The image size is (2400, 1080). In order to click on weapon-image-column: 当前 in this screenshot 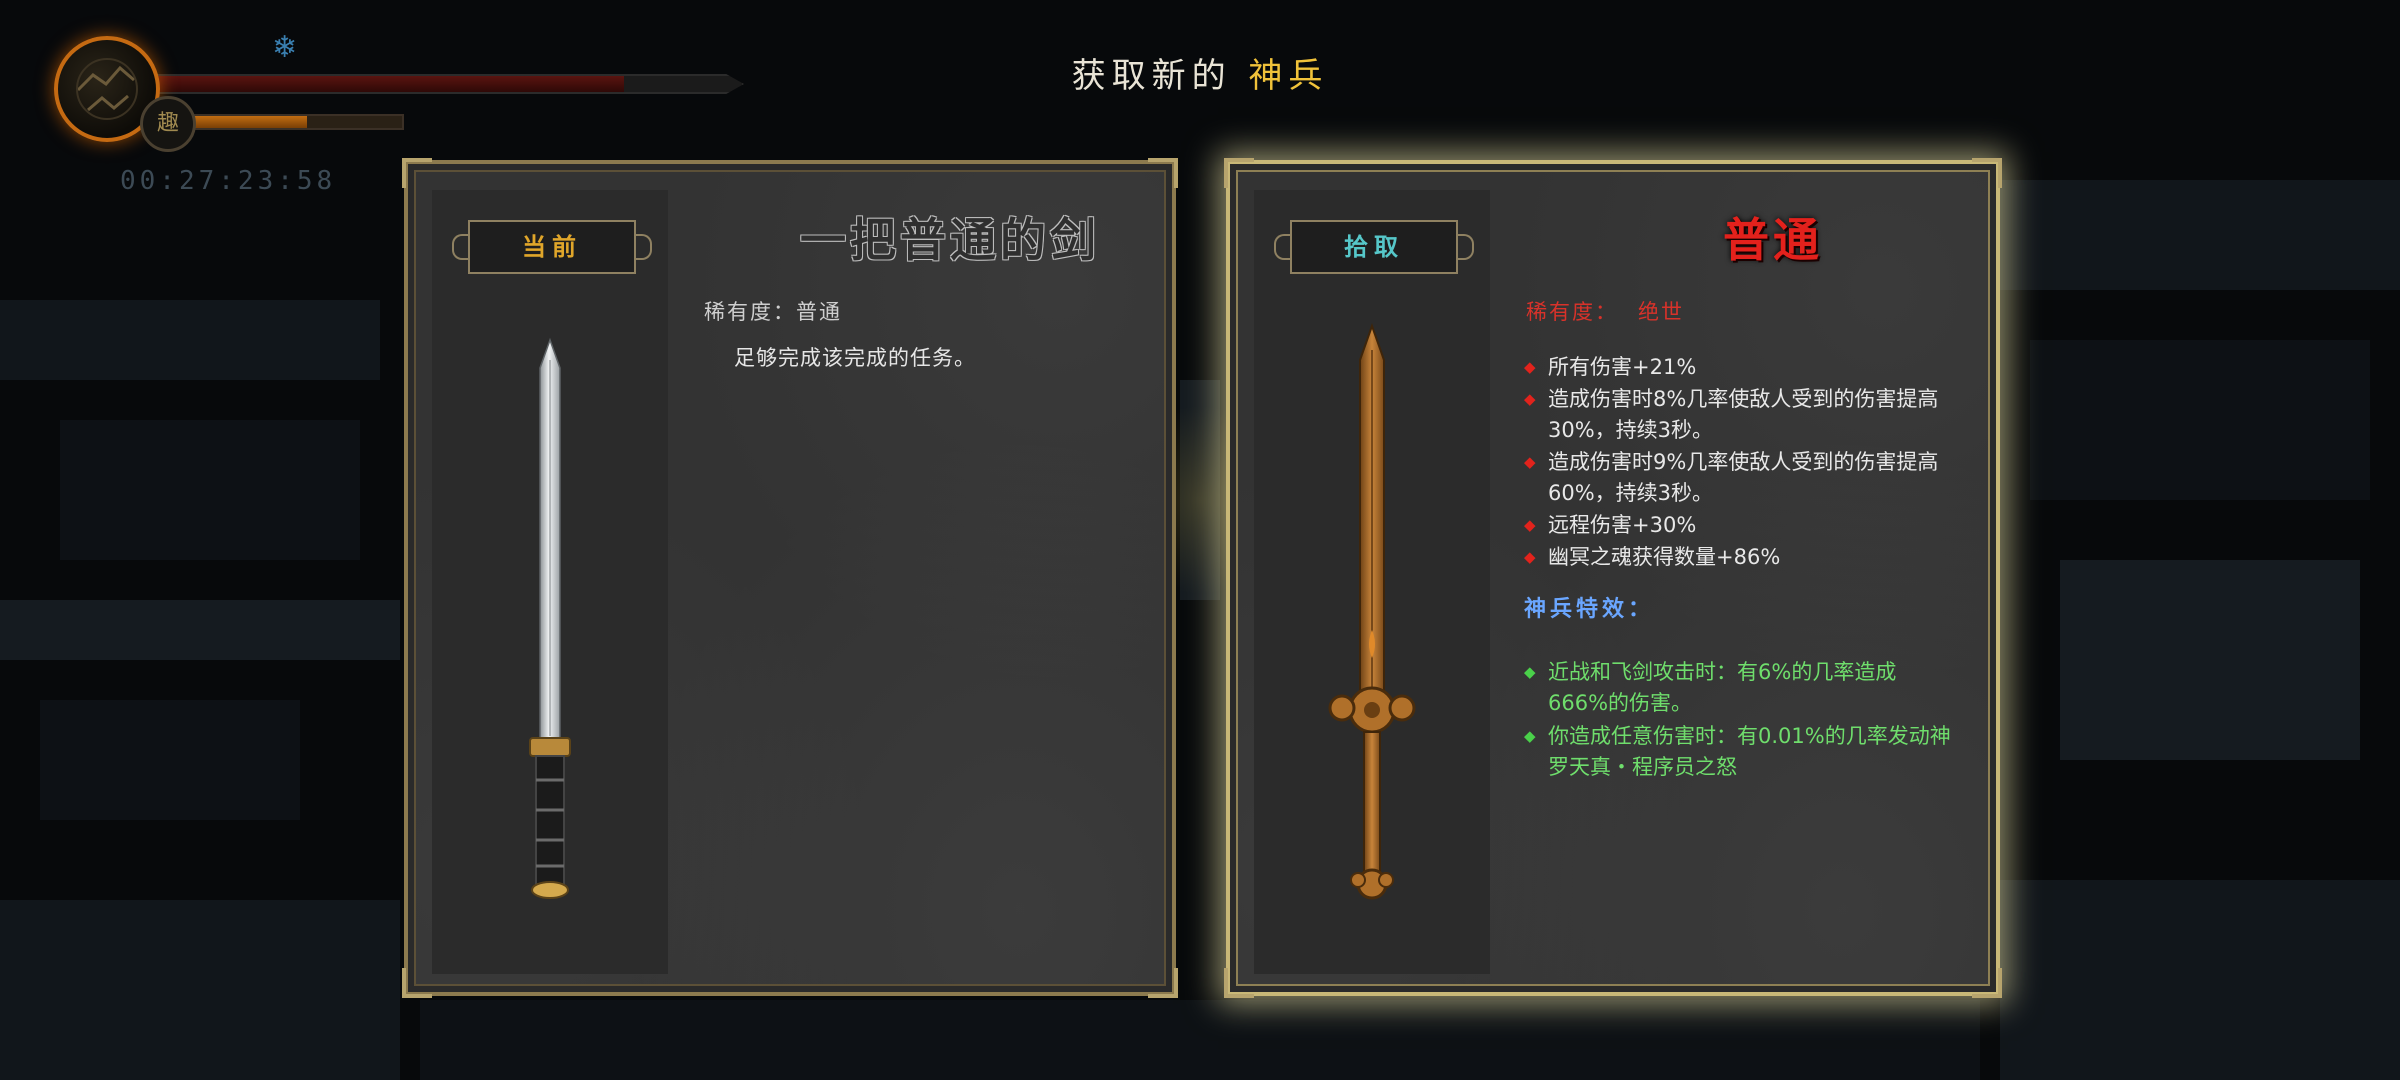, I will do `click(550, 582)`.